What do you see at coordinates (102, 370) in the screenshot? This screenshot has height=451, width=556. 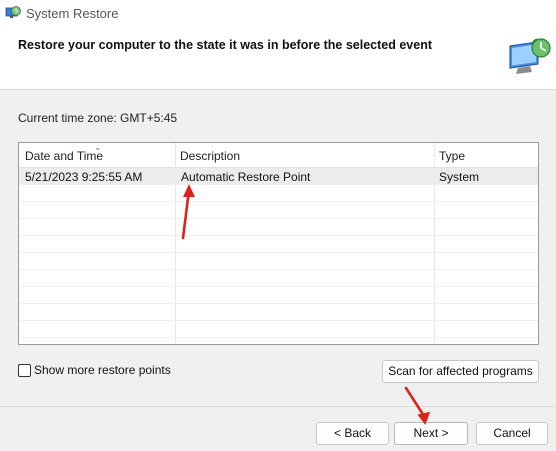 I see `show-more-label: Show more restore points` at bounding box center [102, 370].